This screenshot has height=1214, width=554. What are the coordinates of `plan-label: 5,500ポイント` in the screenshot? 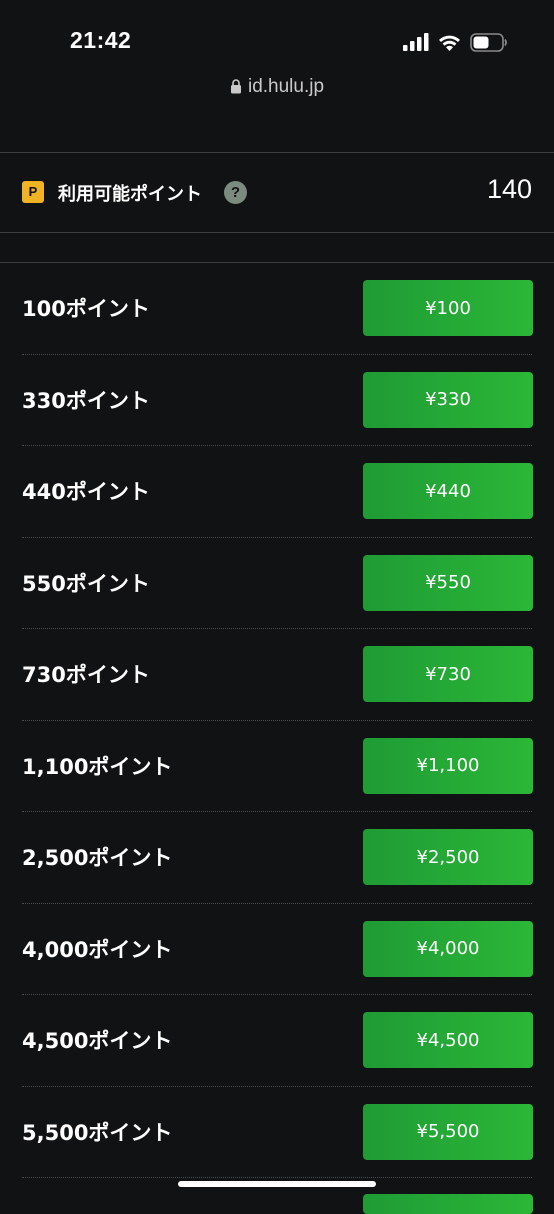 It's located at (97, 1132).